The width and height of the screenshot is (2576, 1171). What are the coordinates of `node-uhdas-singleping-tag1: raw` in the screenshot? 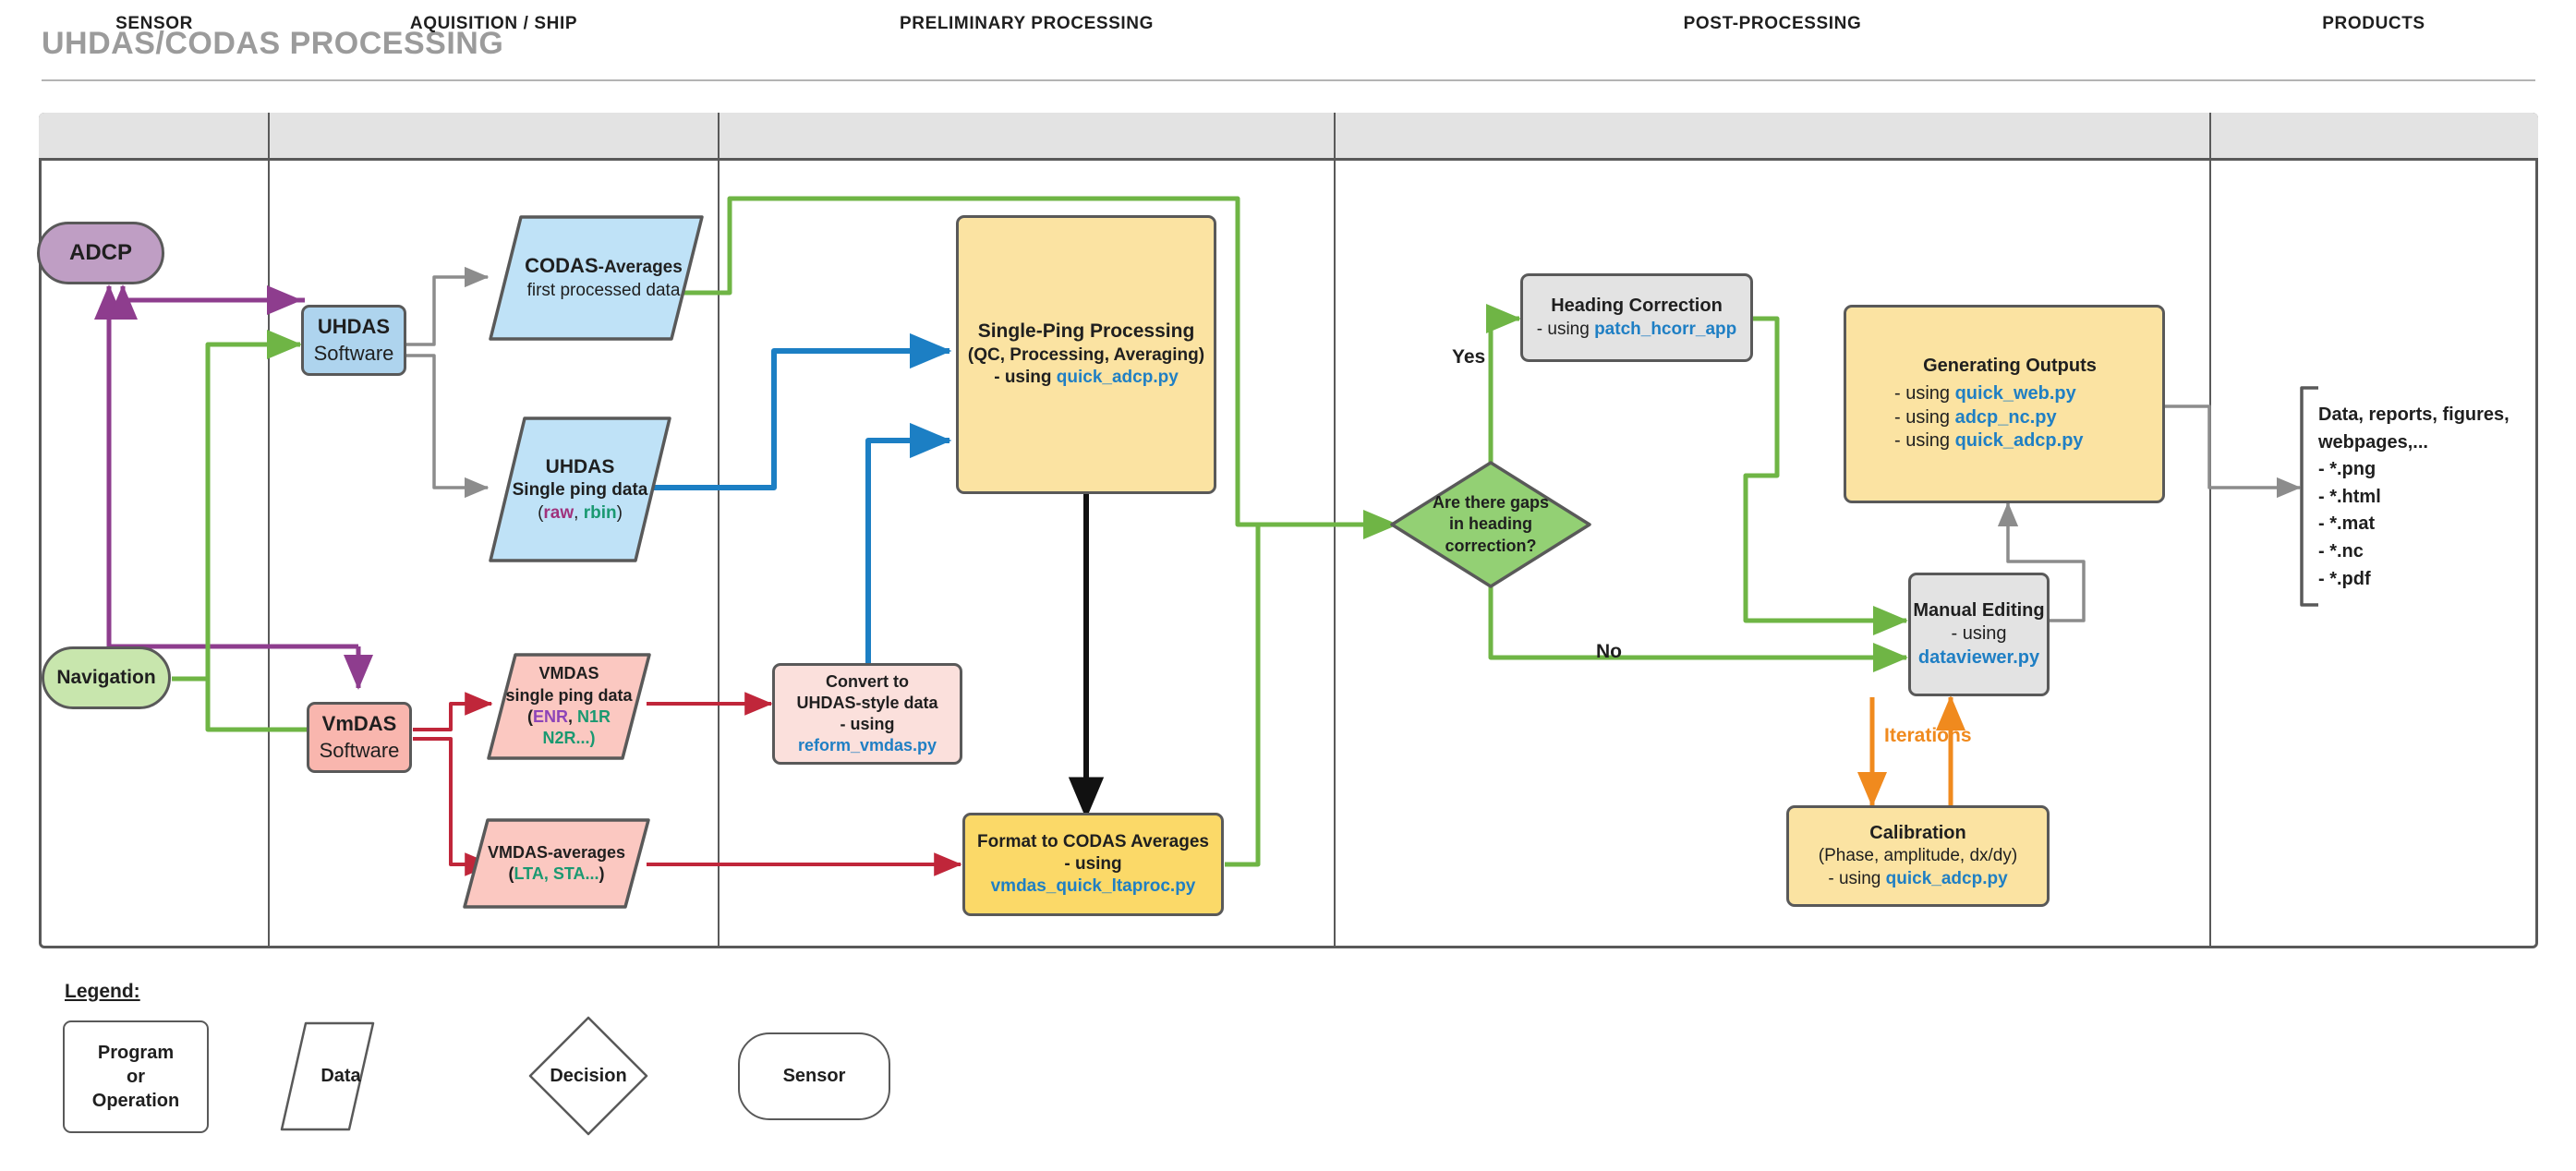 It's located at (558, 512).